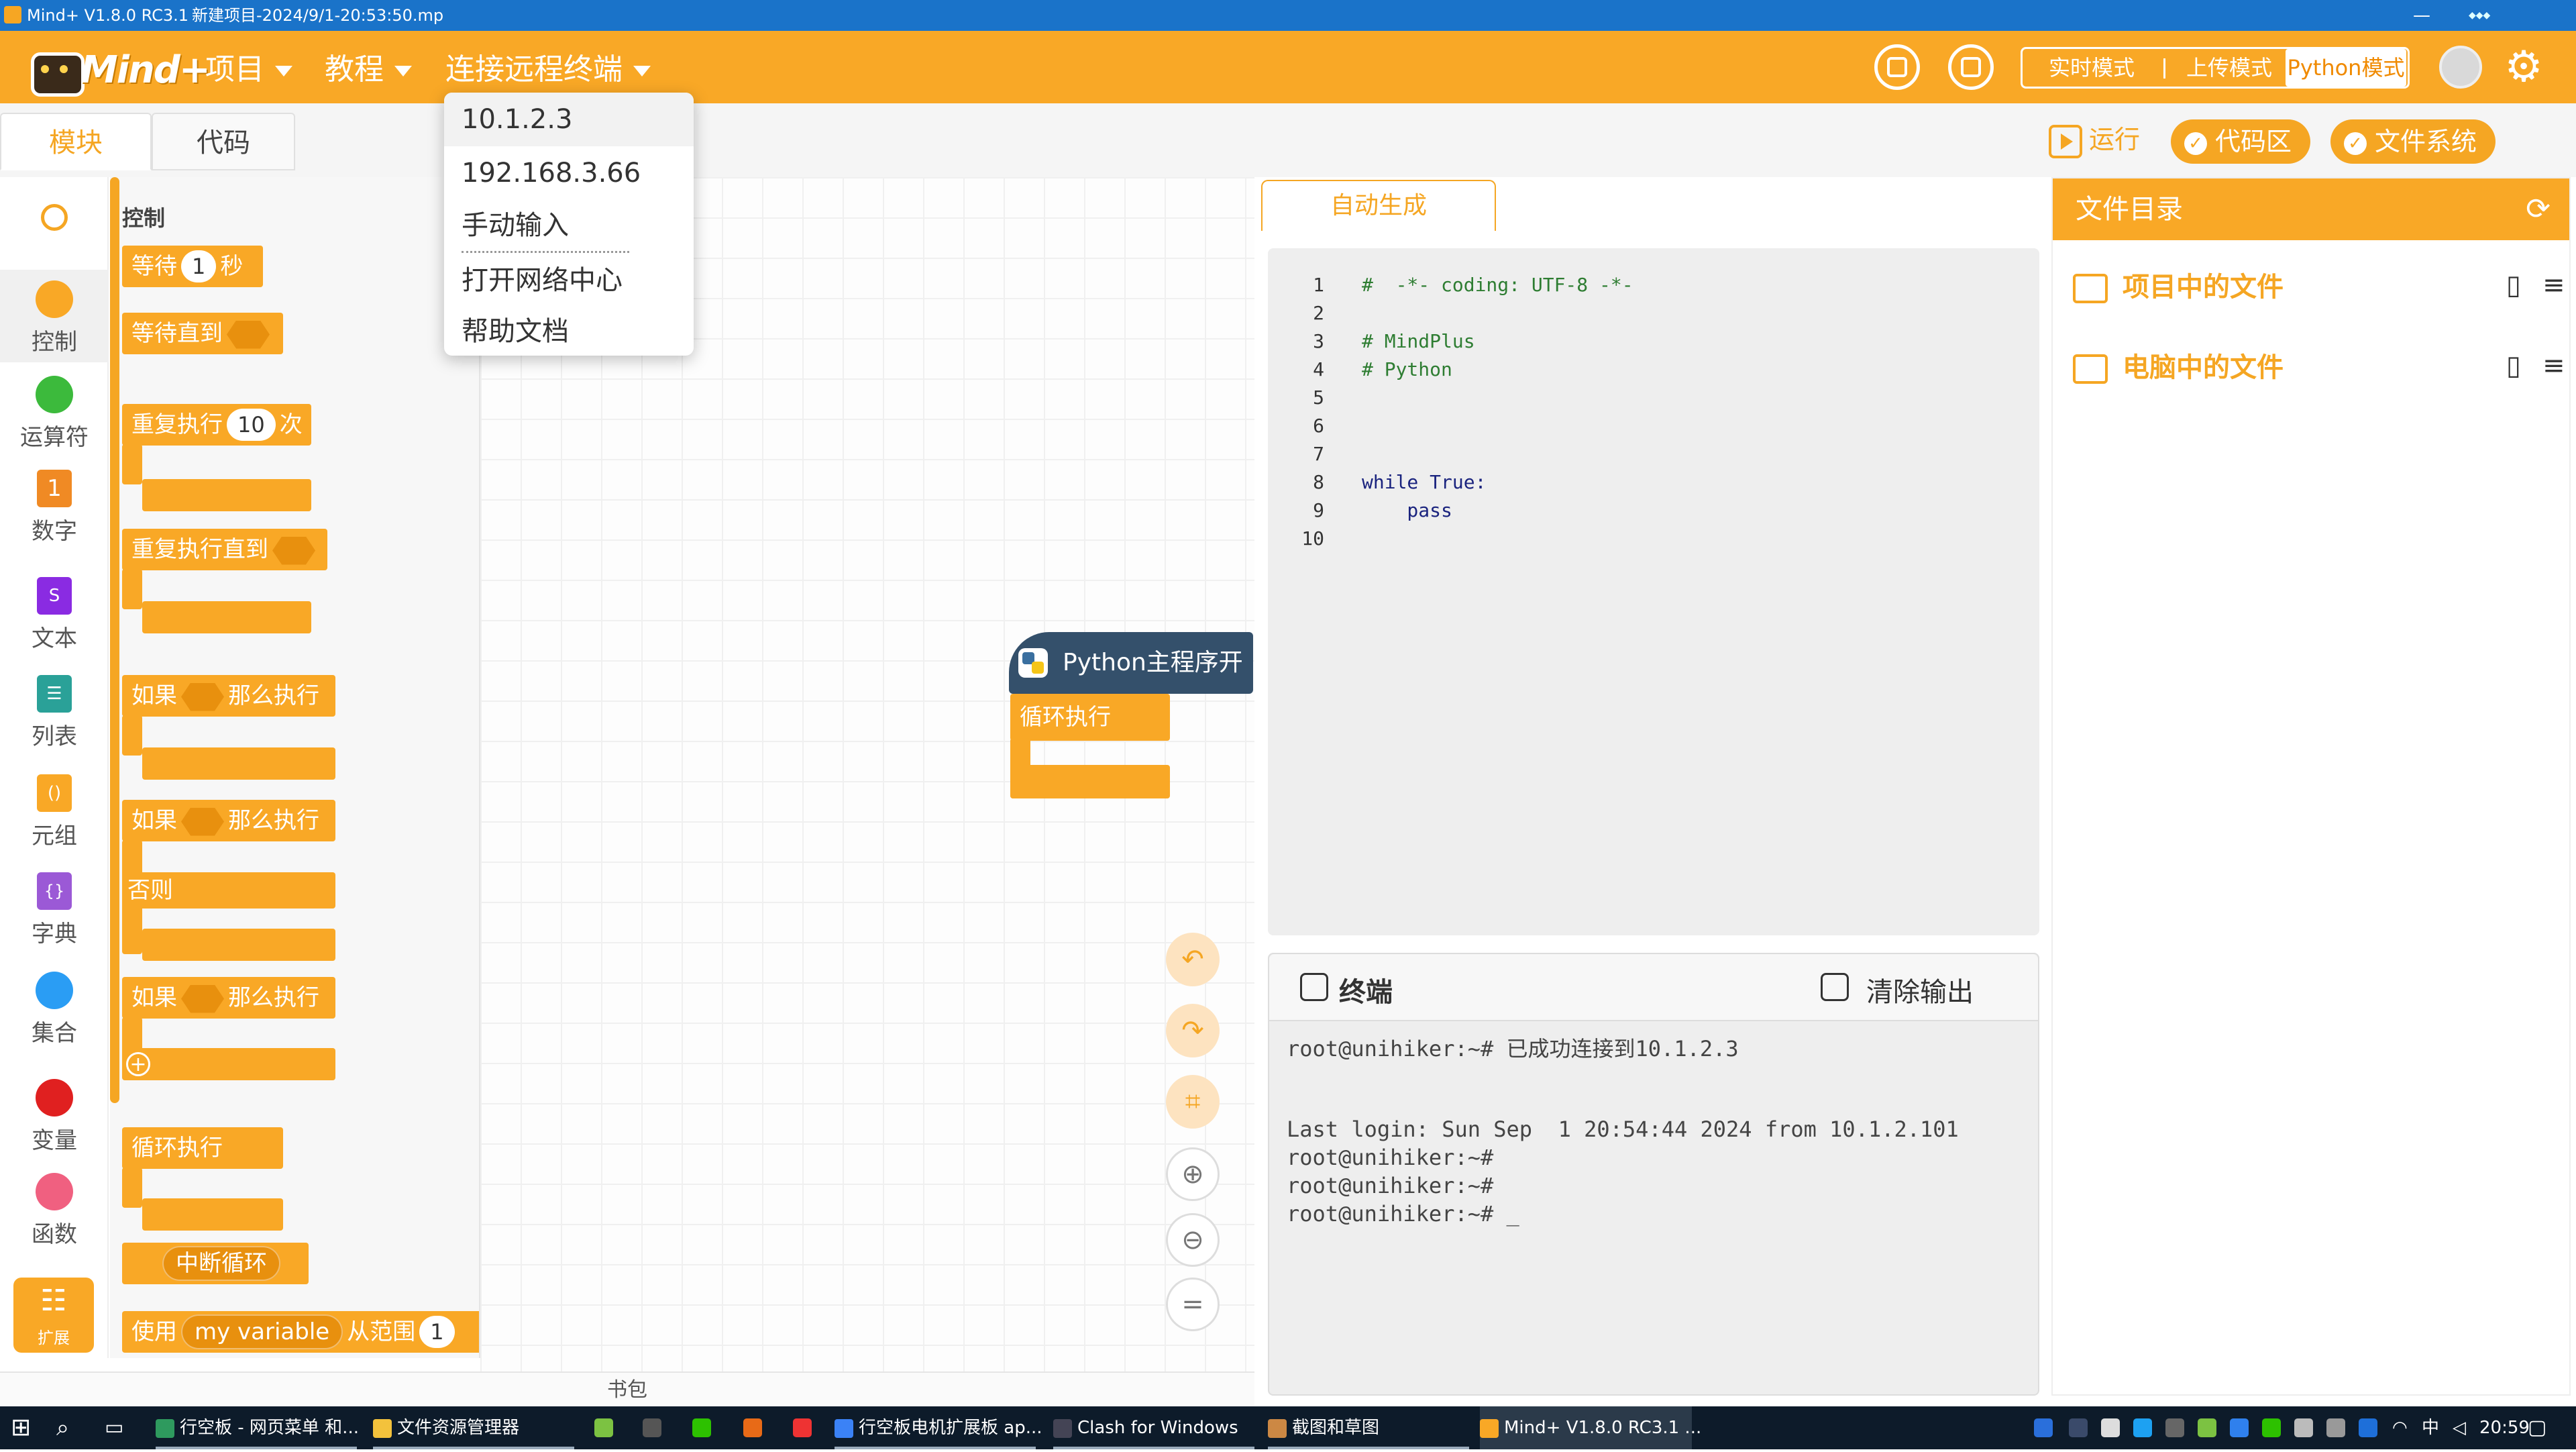 Image resolution: width=2576 pixels, height=1452 pixels. Describe the element at coordinates (627, 1389) in the screenshot. I see `backpack-bar: 书包` at that location.